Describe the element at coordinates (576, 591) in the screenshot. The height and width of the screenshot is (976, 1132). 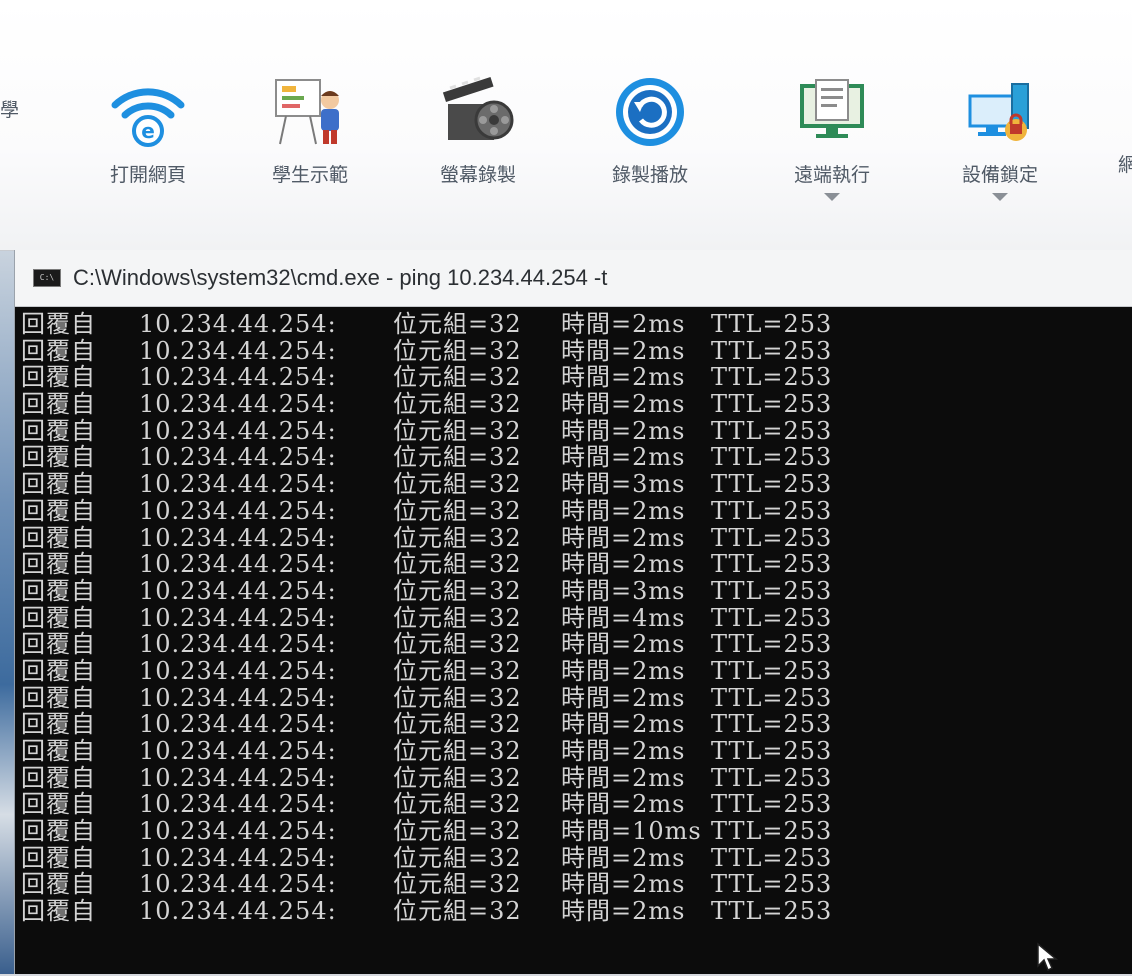
I see `console-line: 回覆自 10.234.44.254: 位元組=32 時間=3ms TTL=253` at that location.